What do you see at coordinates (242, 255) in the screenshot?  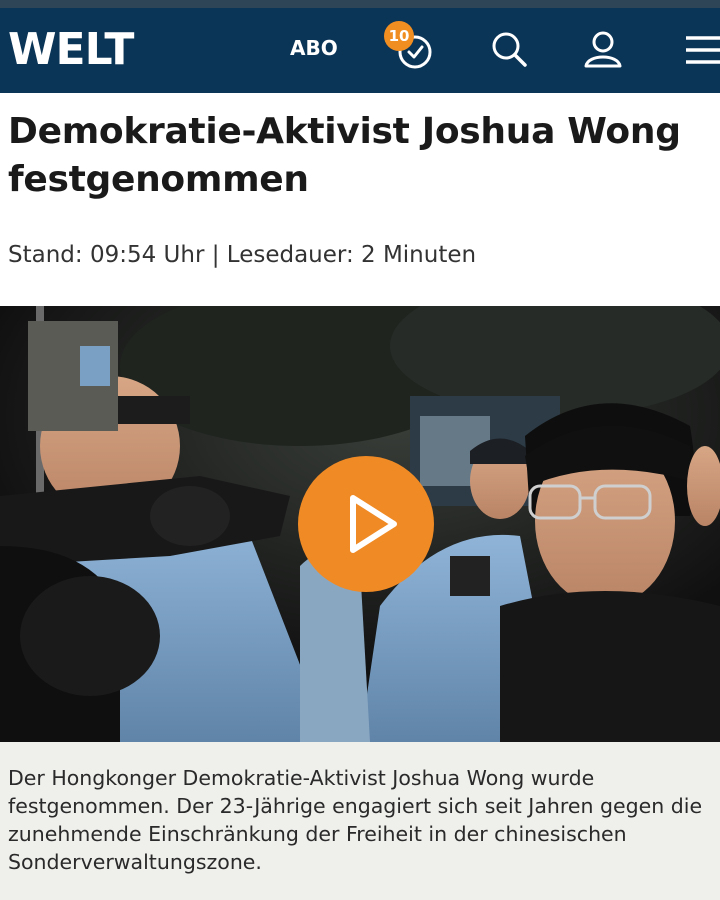 I see `article-meta: Stand: 09:54 Uhr | Lesedauer: 2 Minuten` at bounding box center [242, 255].